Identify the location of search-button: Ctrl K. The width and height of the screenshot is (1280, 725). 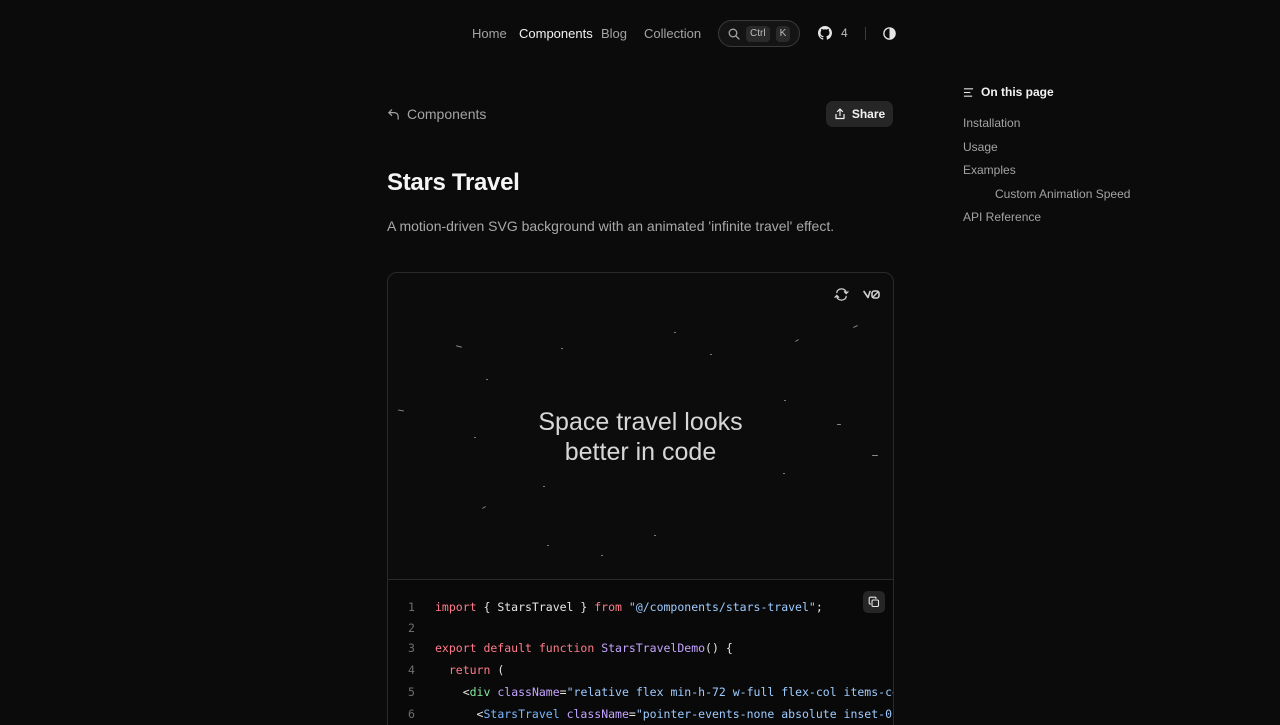
(759, 33).